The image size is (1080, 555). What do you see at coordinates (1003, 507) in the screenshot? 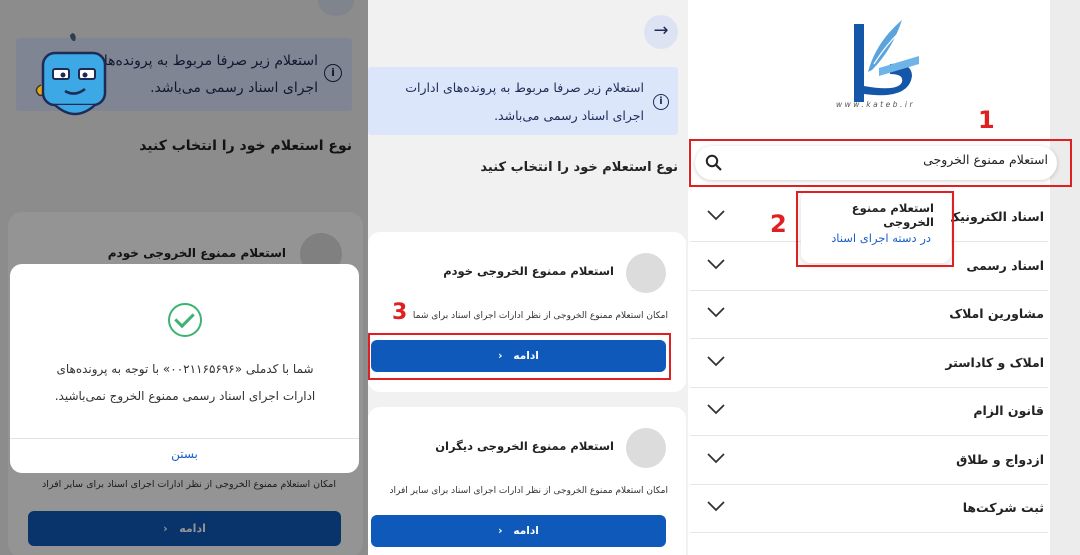
I see `menu-label: ثبت شرکت‌ها` at bounding box center [1003, 507].